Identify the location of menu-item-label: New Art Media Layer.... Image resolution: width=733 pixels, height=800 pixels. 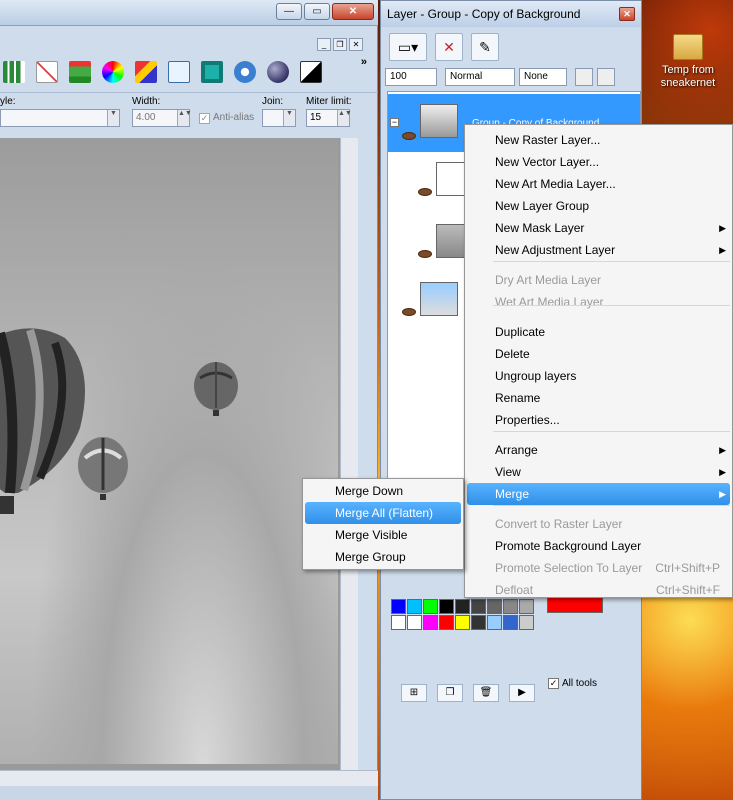
(555, 184).